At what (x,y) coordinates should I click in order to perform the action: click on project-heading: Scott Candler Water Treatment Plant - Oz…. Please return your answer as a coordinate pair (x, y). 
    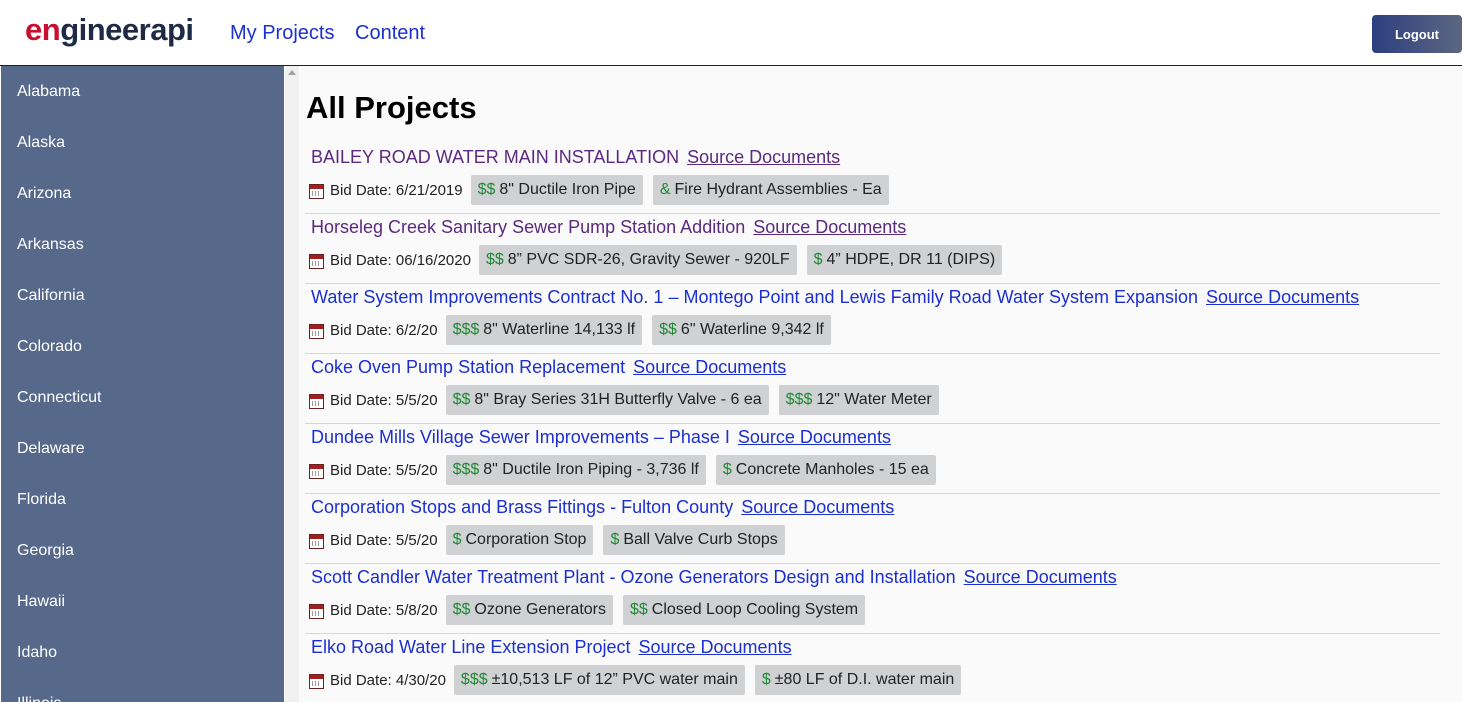
    Looking at the image, I should click on (714, 577).